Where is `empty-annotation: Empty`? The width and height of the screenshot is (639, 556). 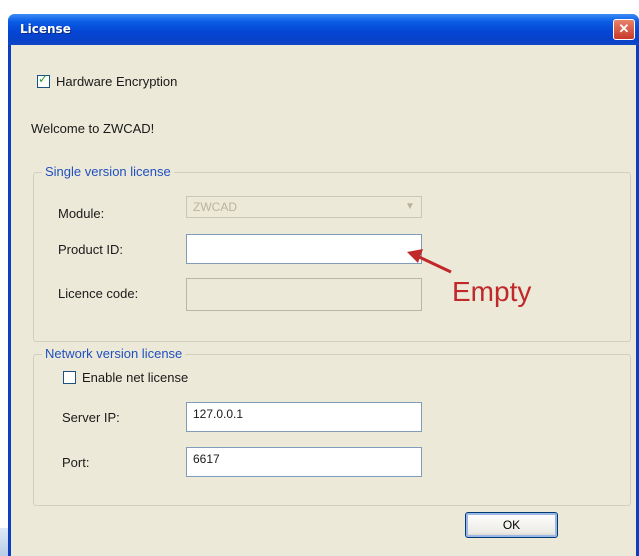 empty-annotation: Empty is located at coordinates (492, 291).